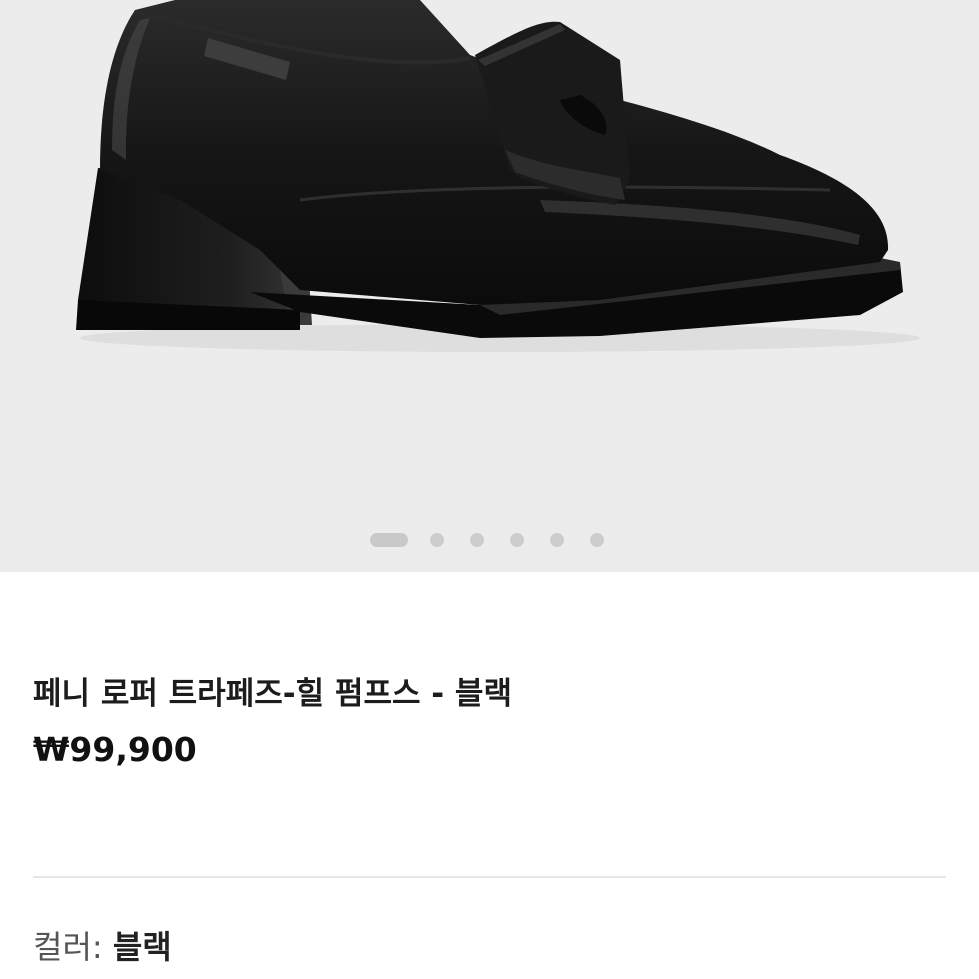 The width and height of the screenshot is (979, 979). I want to click on product-price: ₩99,900, so click(115, 749).